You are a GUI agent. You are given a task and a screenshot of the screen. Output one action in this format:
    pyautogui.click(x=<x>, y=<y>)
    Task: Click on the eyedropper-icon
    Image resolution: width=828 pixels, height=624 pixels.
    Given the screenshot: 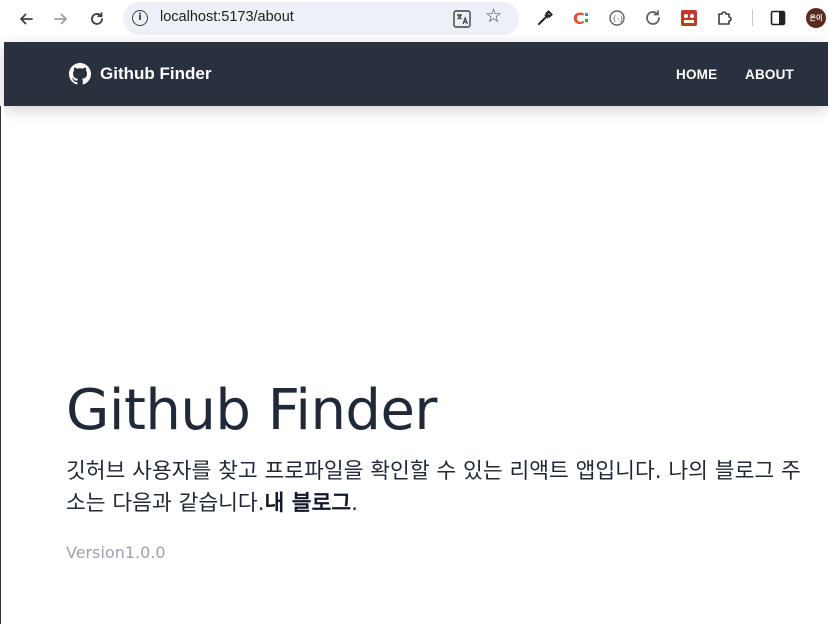 What is the action you would take?
    pyautogui.click(x=545, y=18)
    